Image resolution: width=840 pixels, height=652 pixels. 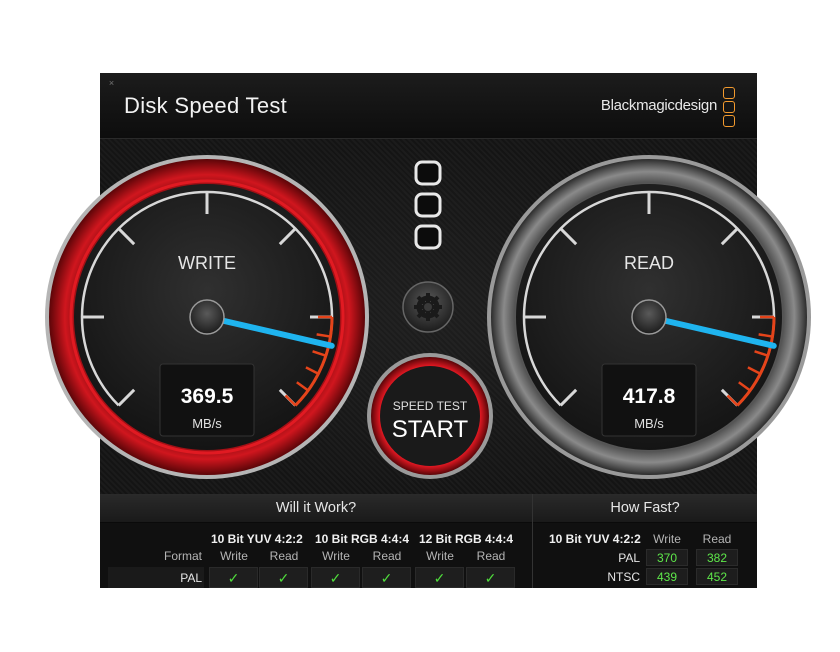 What do you see at coordinates (645, 508) in the screenshot?
I see `how-fast-title: How Fast?` at bounding box center [645, 508].